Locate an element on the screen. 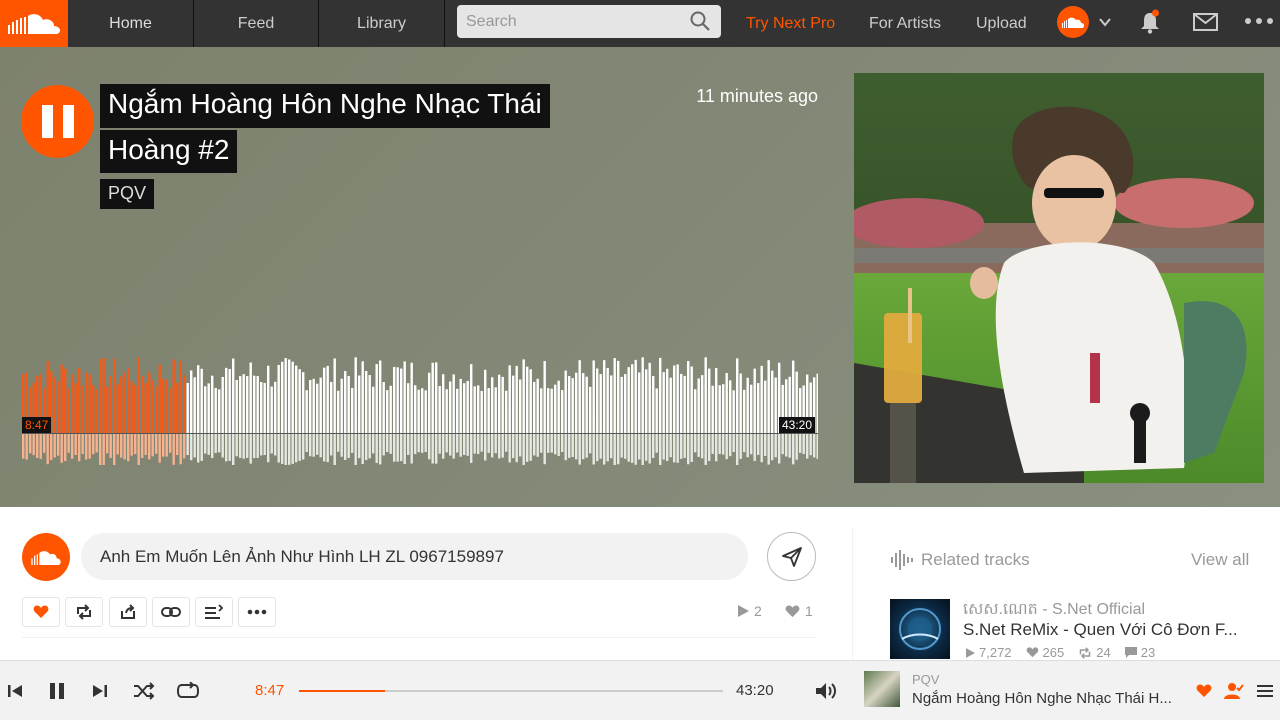  shuffle-button is located at coordinates (144, 691).